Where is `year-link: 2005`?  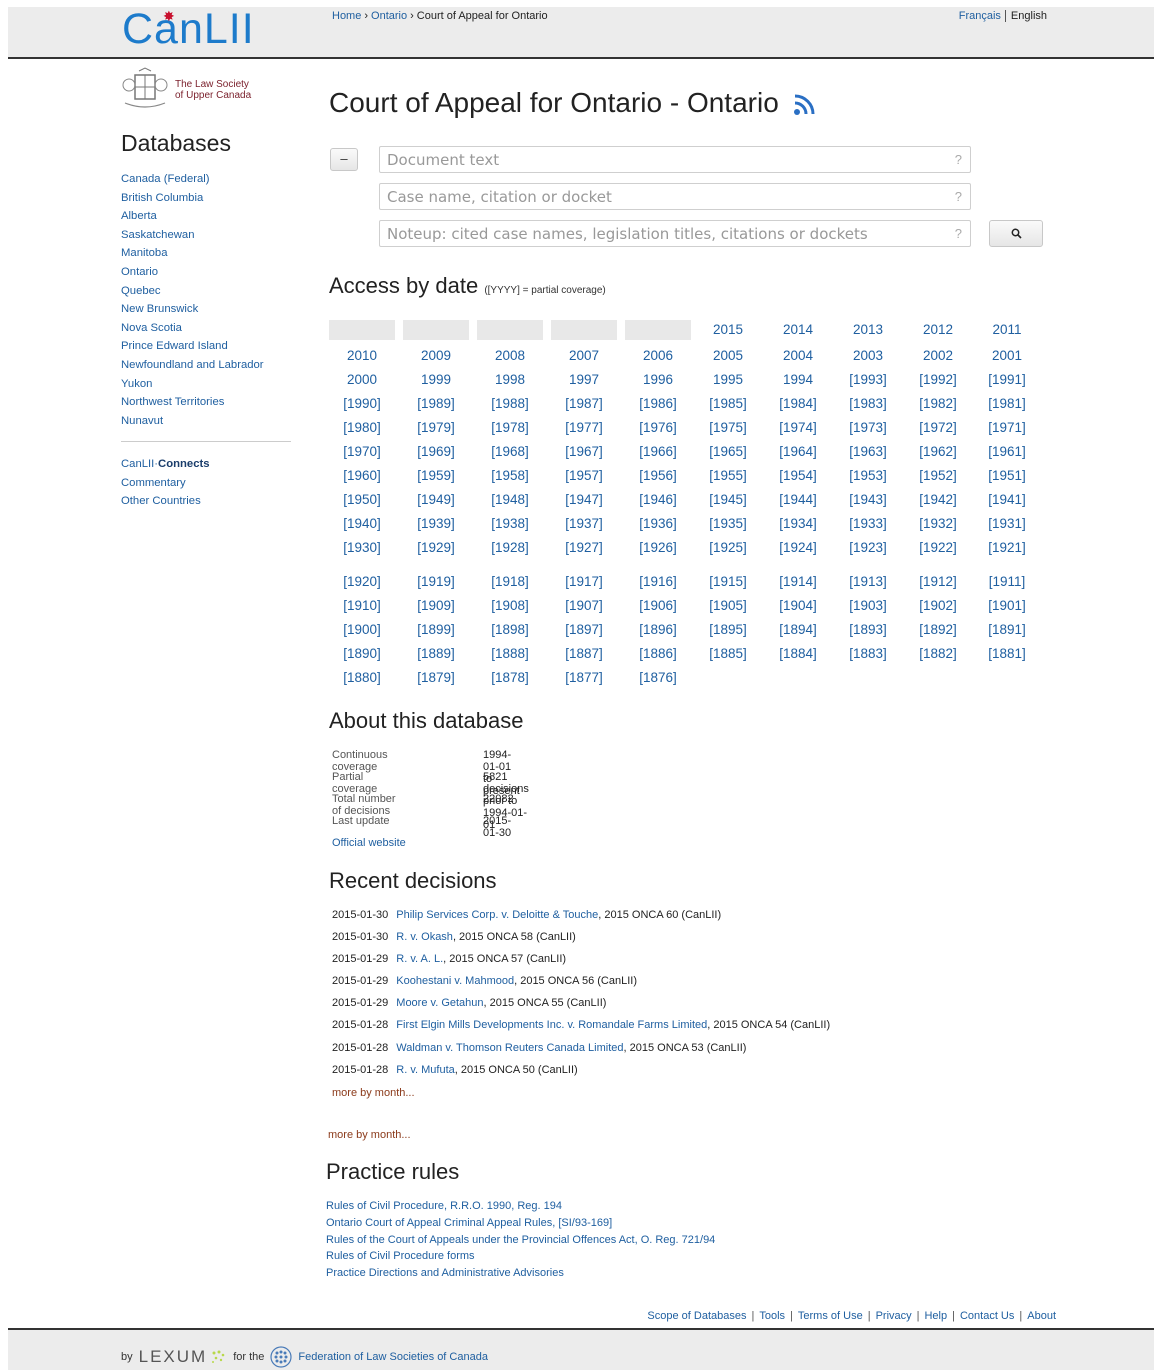 year-link: 2005 is located at coordinates (728, 358).